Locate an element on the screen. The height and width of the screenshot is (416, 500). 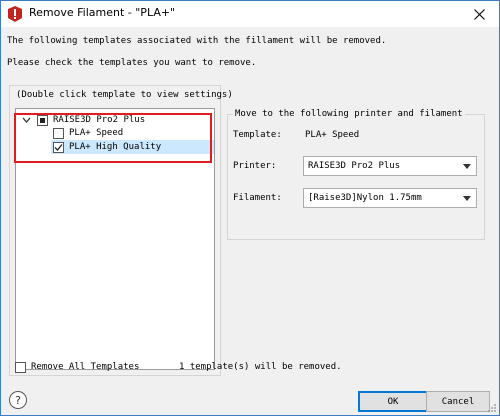
filament-label: Filament: is located at coordinates (257, 198).